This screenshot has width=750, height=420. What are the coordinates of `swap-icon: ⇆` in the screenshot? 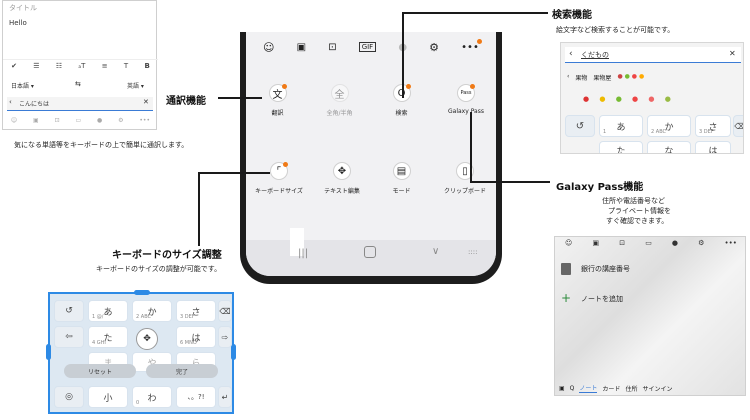 It's located at (78, 84).